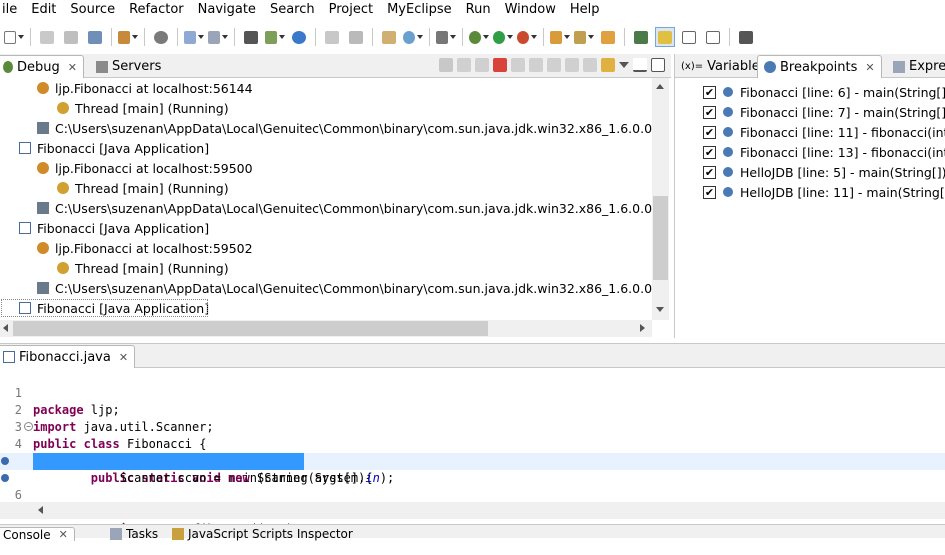 The height and width of the screenshot is (555, 945). I want to click on deploy-icon, so click(251, 37).